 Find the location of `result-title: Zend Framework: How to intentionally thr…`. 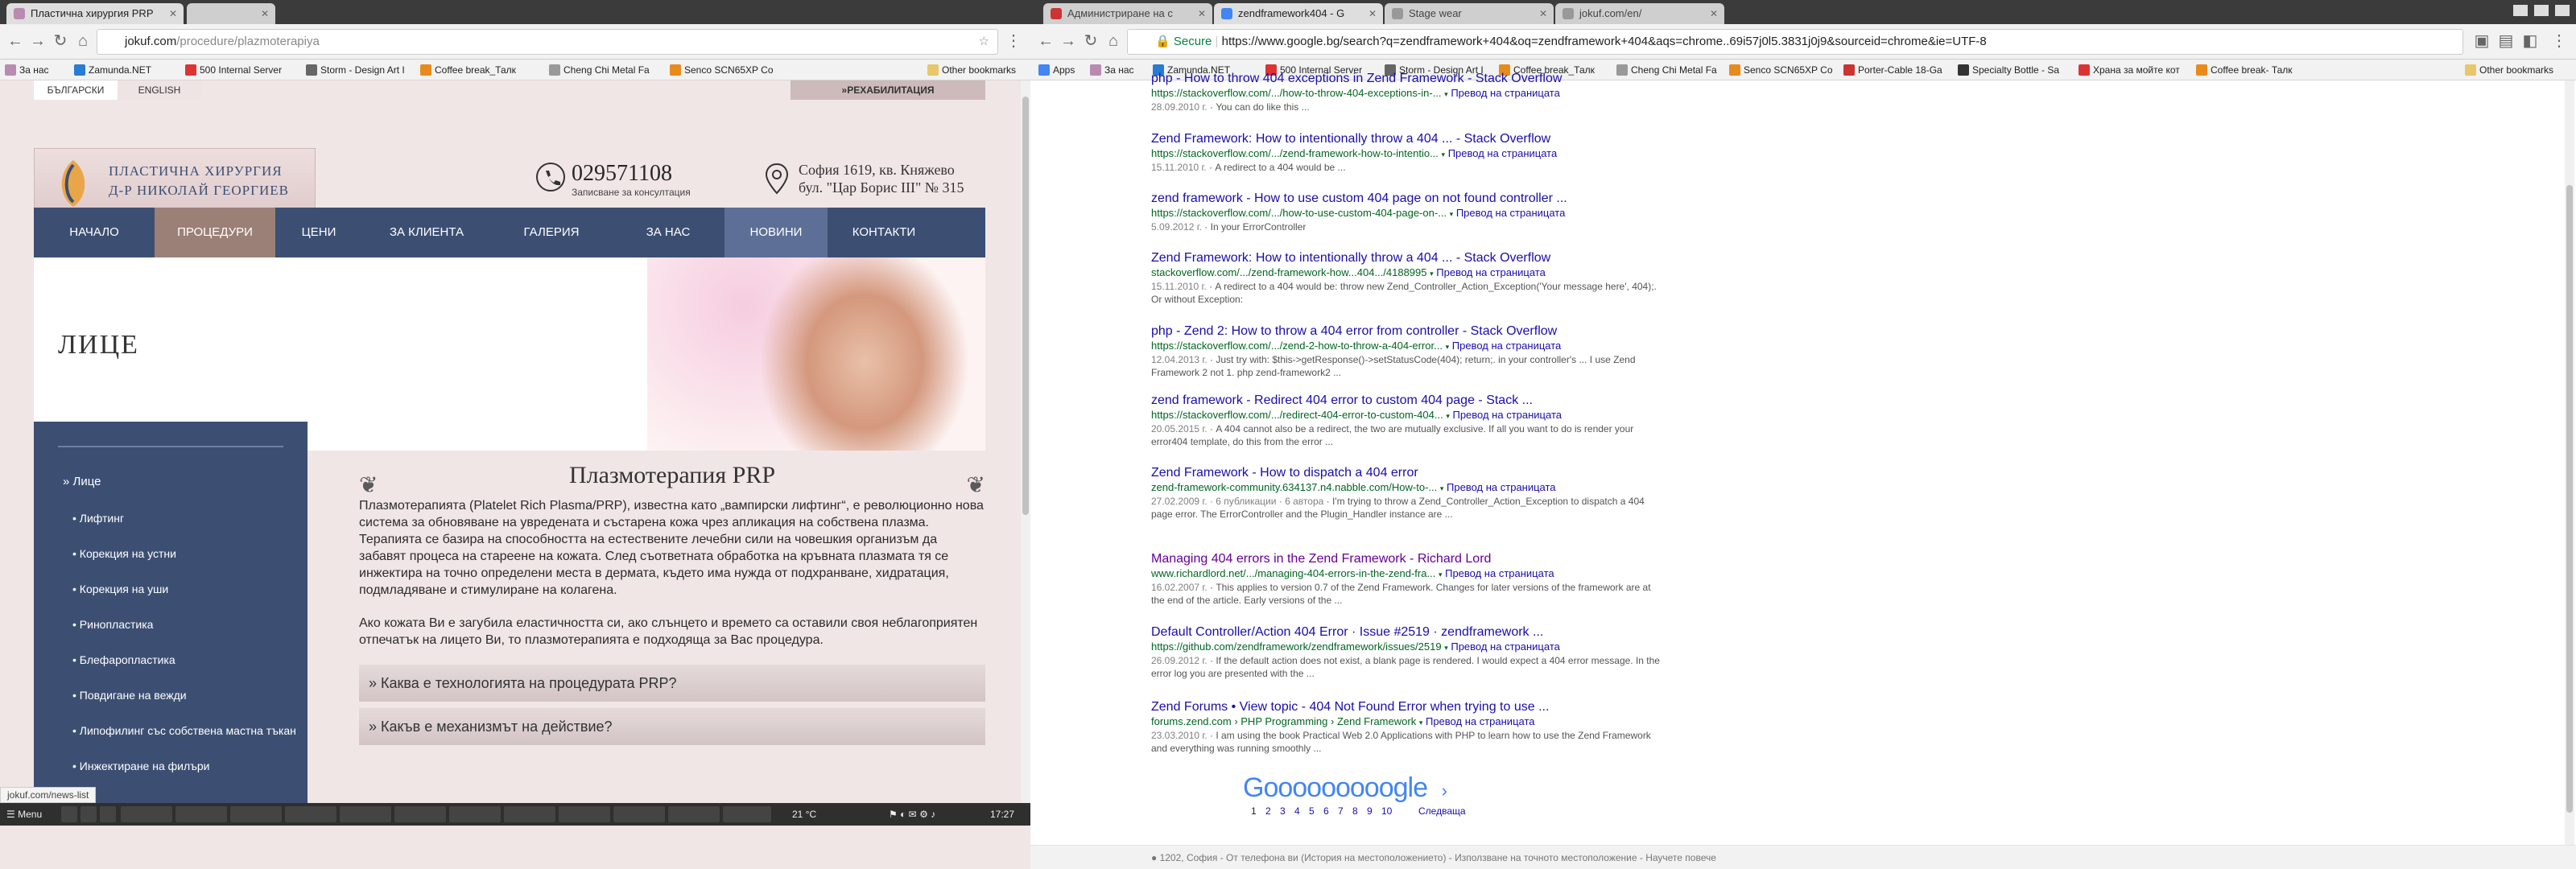

result-title: Zend Framework: How to intentionally thr… is located at coordinates (1408, 139).